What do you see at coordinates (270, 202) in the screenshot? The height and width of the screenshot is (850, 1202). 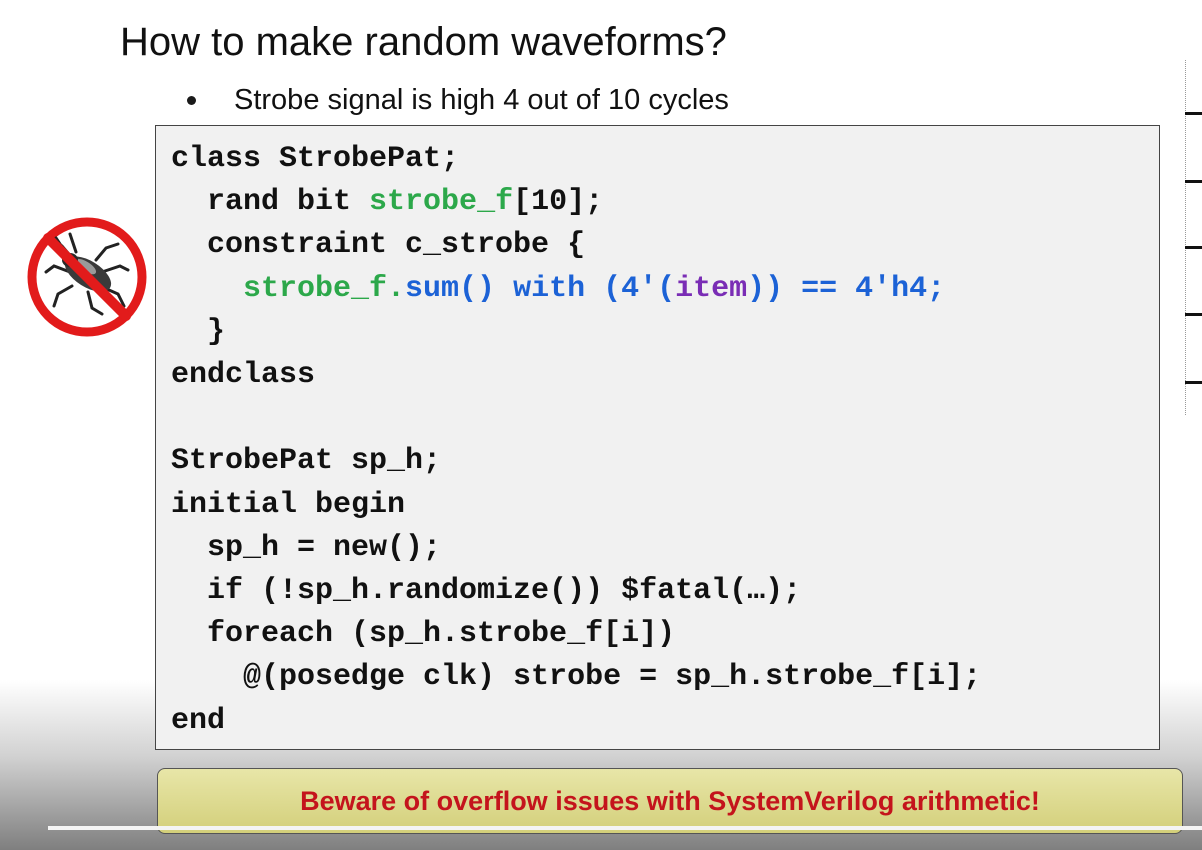 I see `code-line: rand bit` at bounding box center [270, 202].